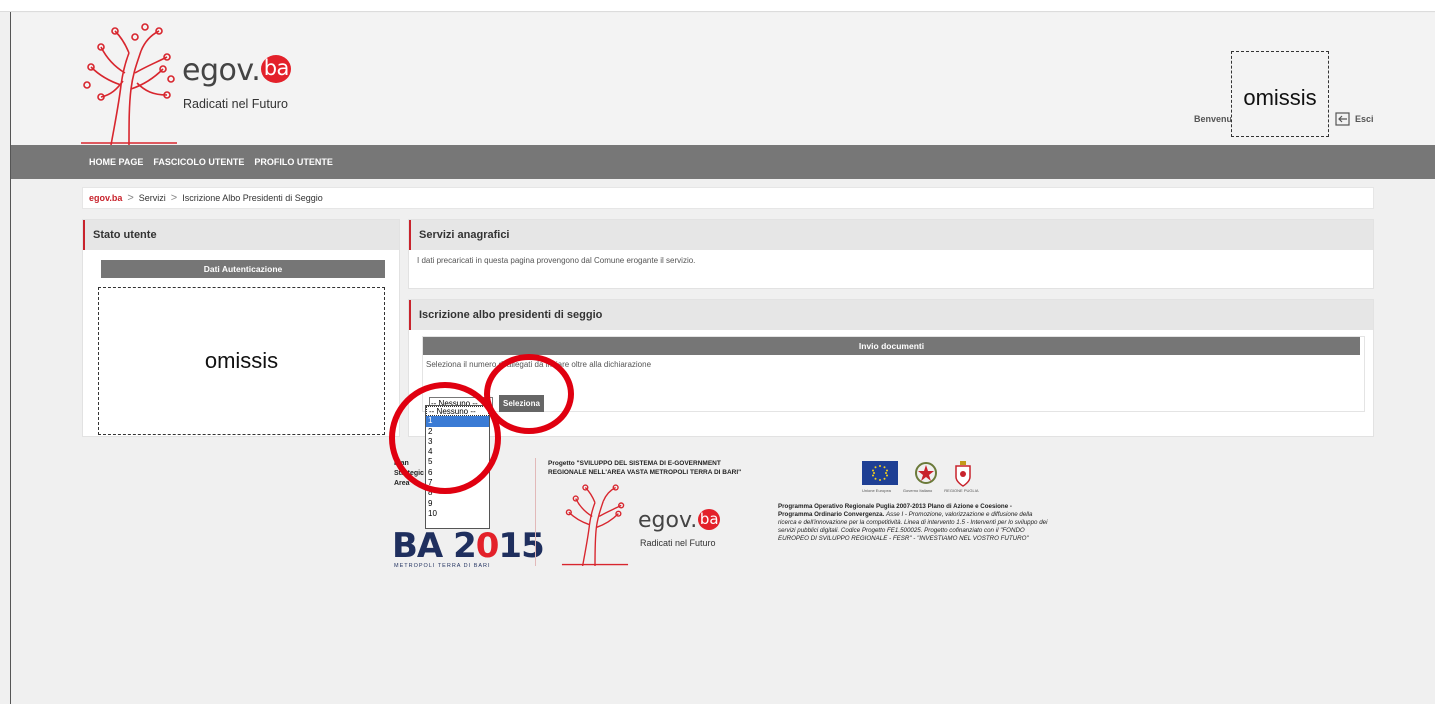 The image size is (1435, 704). I want to click on nav-item-profilo: PROFILO UTENTE, so click(293, 162).